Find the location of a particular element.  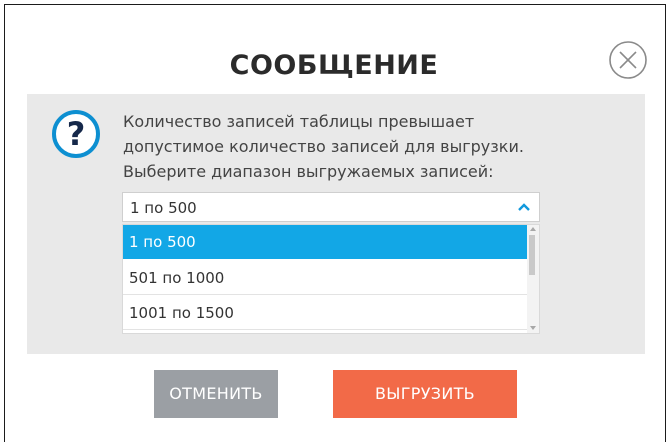

dropdown-option: 1001 по 1500 is located at coordinates (325, 313).